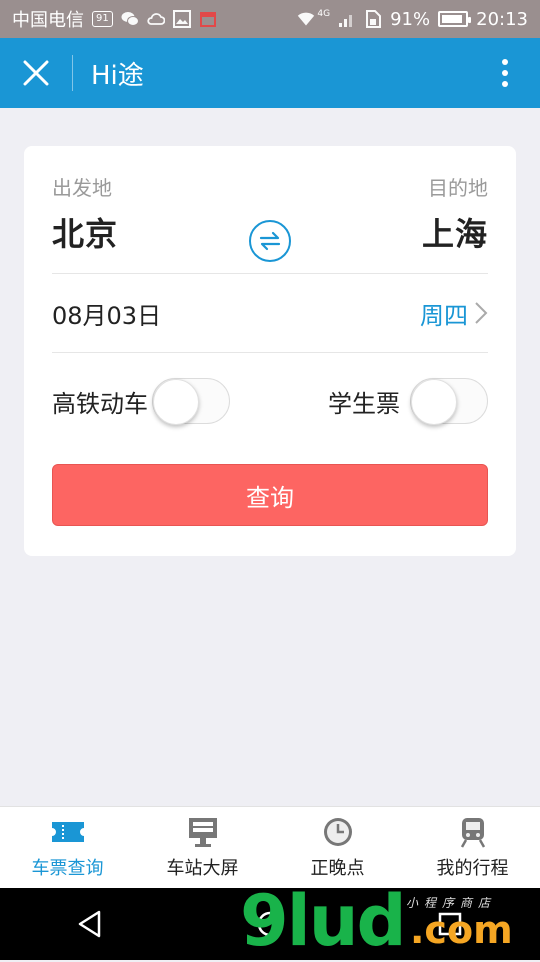  I want to click on bottom-tab-bar: 车票查询 车站大屏 正晚点 我的行程, so click(270, 847).